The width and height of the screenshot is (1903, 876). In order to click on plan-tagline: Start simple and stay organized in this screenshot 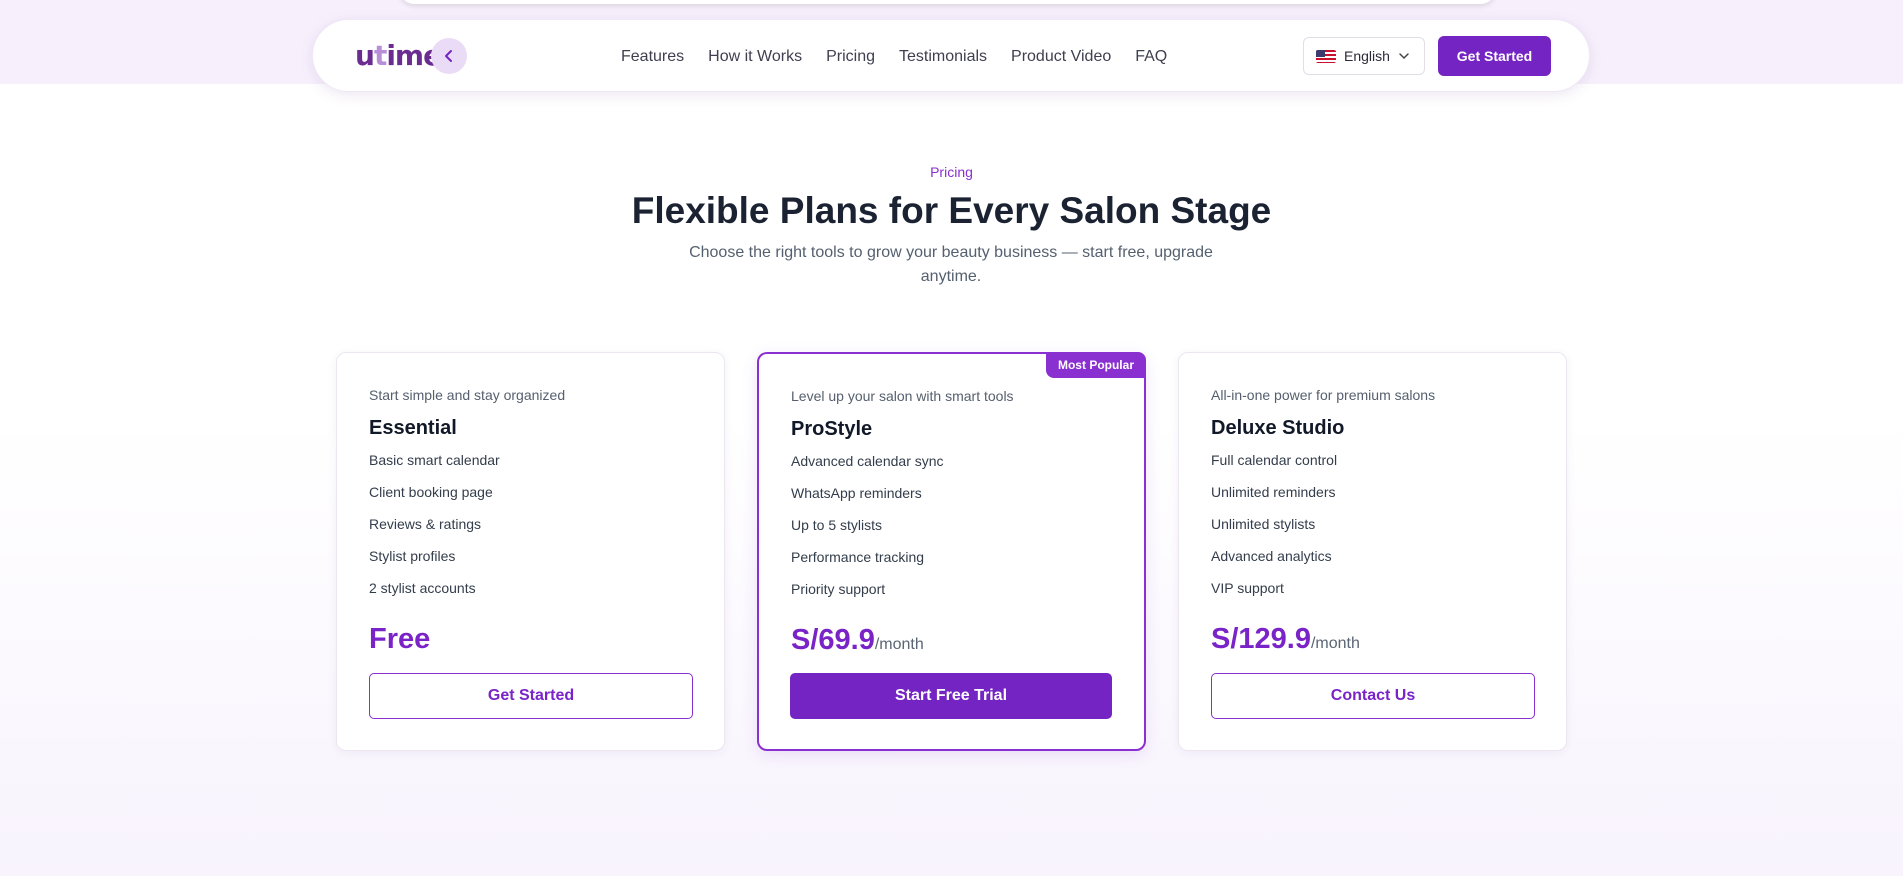, I will do `click(467, 395)`.